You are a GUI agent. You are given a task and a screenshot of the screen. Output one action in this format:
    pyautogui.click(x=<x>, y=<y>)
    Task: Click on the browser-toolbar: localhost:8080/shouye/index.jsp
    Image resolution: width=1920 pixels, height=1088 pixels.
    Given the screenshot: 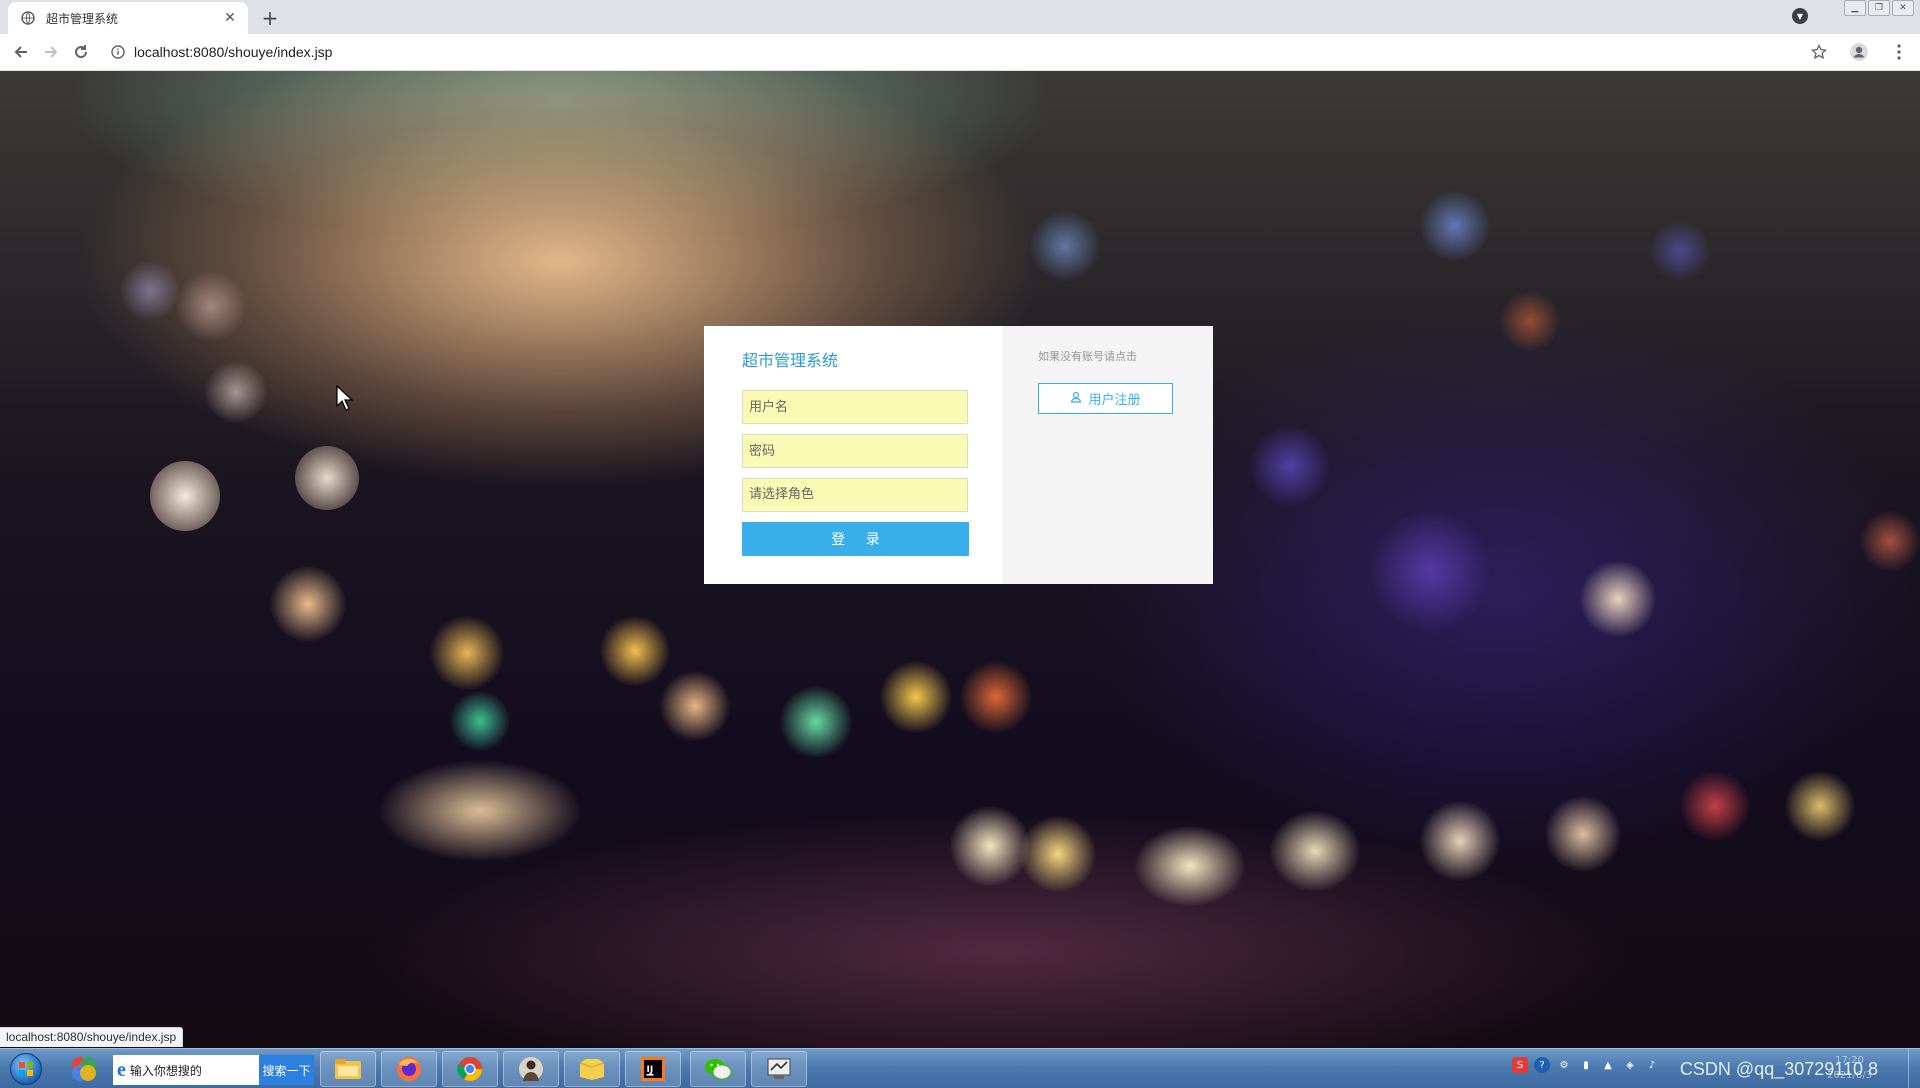 What is the action you would take?
    pyautogui.click(x=960, y=52)
    